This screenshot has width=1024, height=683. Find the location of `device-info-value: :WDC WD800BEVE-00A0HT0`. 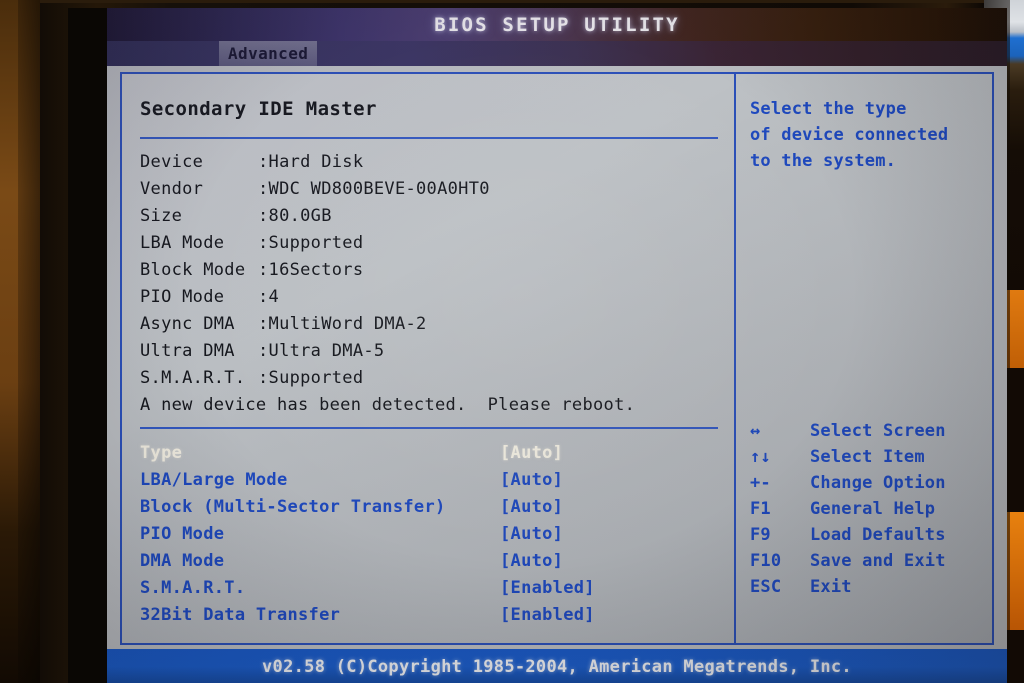

device-info-value: :WDC WD800BEVE-00A0HT0 is located at coordinates (374, 189).